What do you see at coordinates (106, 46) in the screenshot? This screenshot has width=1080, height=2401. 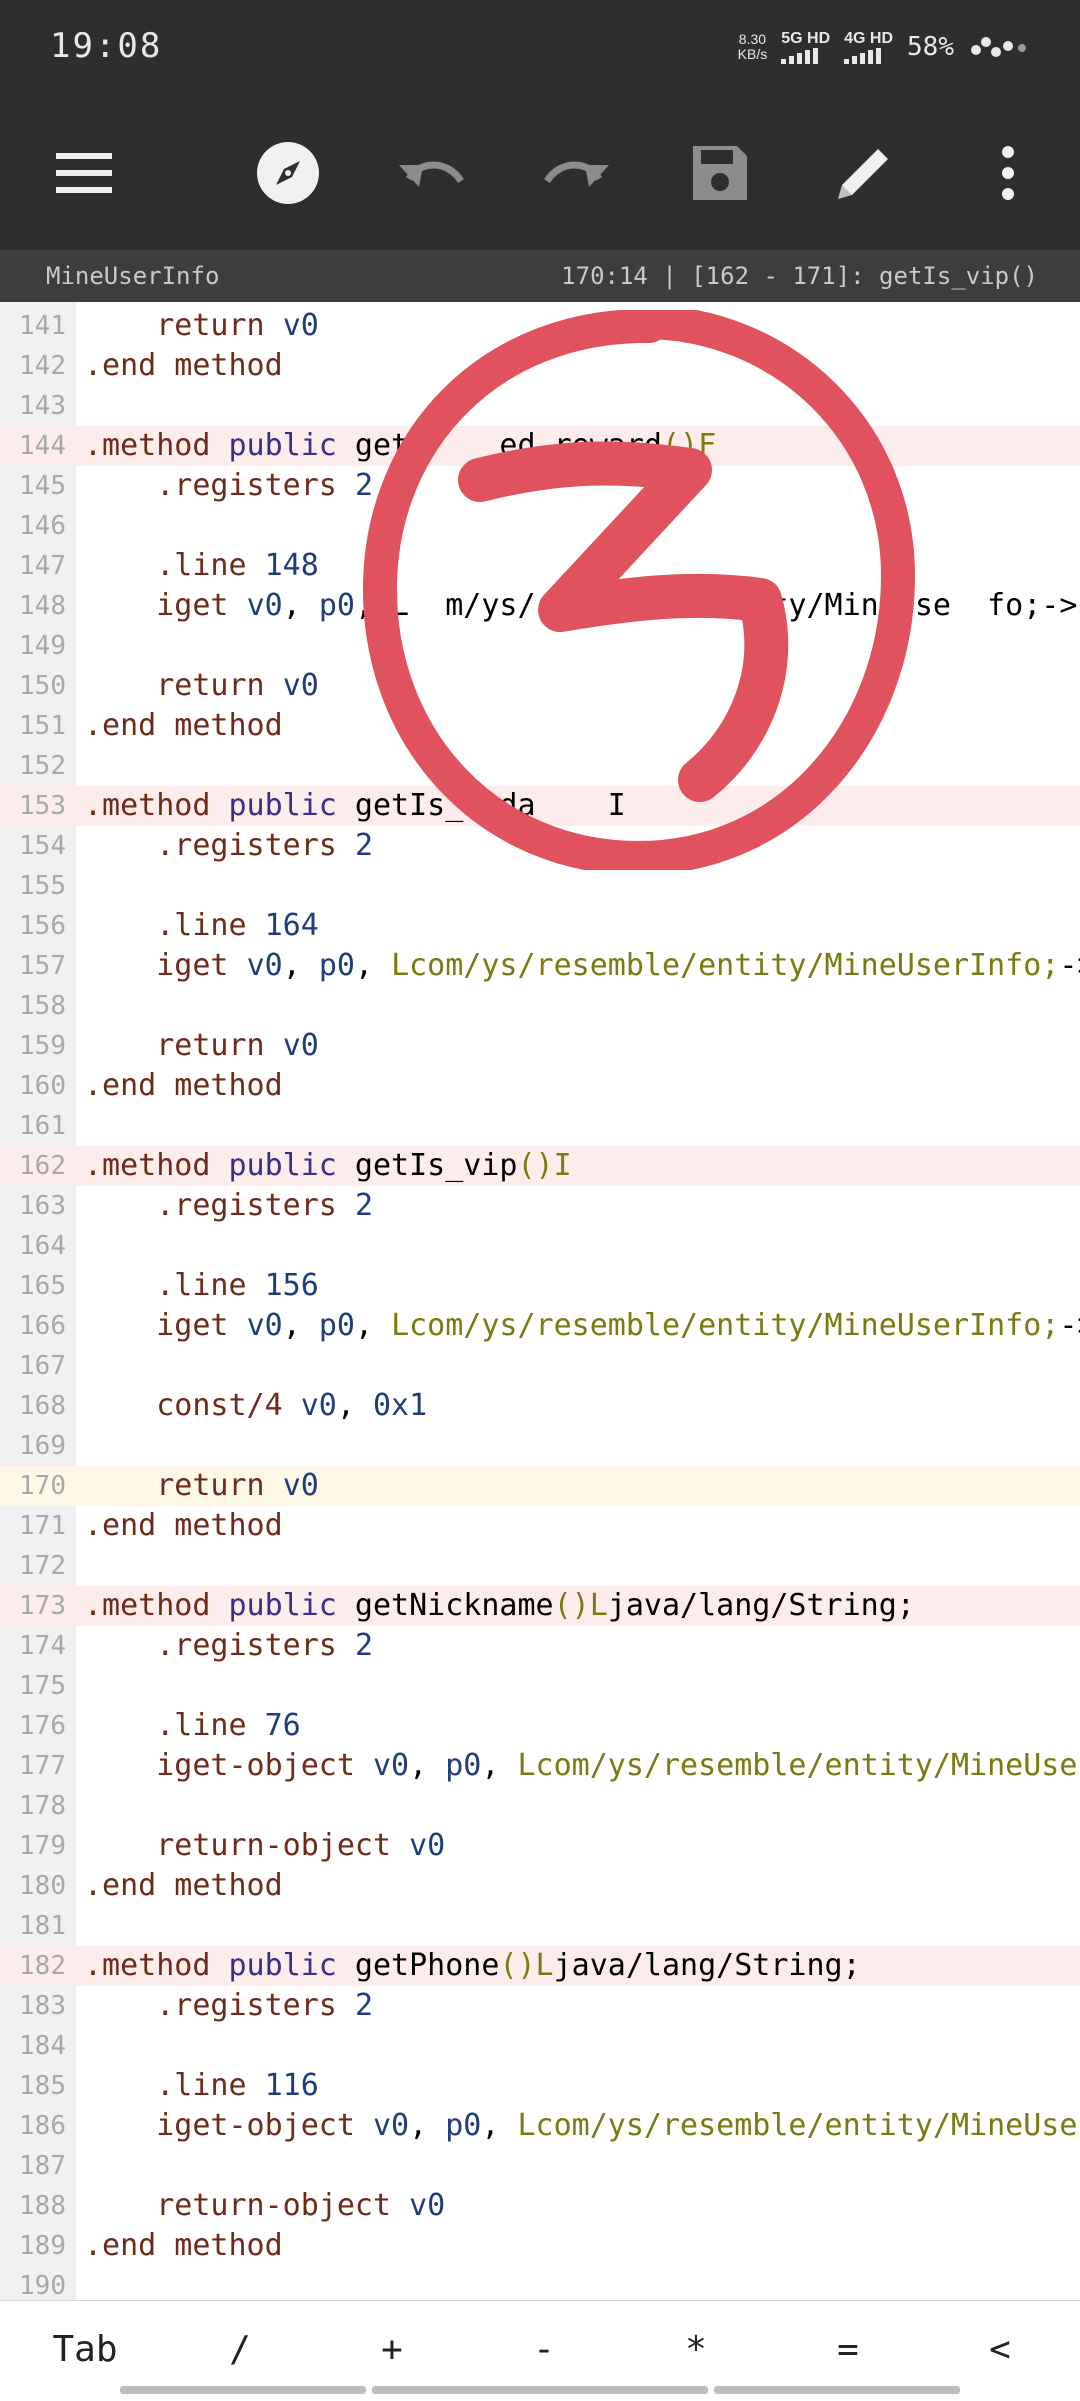 I see `clock: 19:08` at bounding box center [106, 46].